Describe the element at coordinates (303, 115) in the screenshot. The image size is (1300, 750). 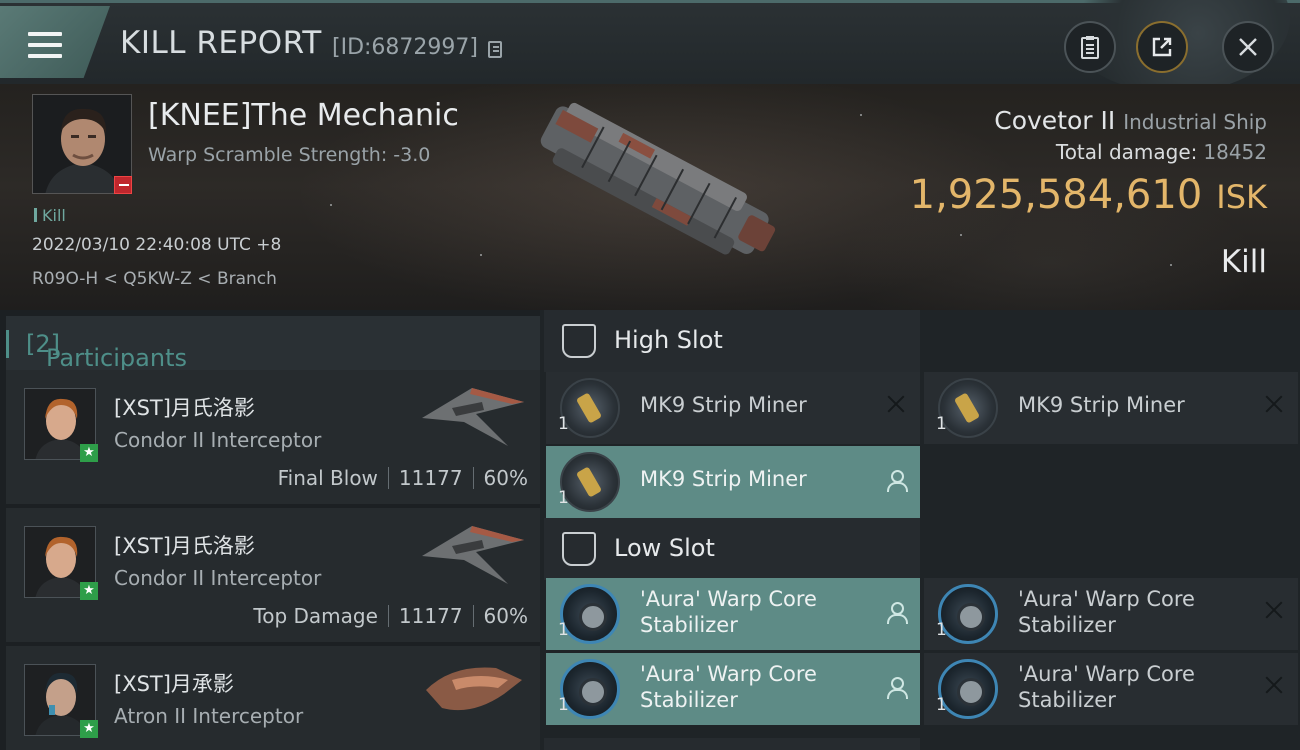
I see `victim-name: [KNEE]The Mechanic` at that location.